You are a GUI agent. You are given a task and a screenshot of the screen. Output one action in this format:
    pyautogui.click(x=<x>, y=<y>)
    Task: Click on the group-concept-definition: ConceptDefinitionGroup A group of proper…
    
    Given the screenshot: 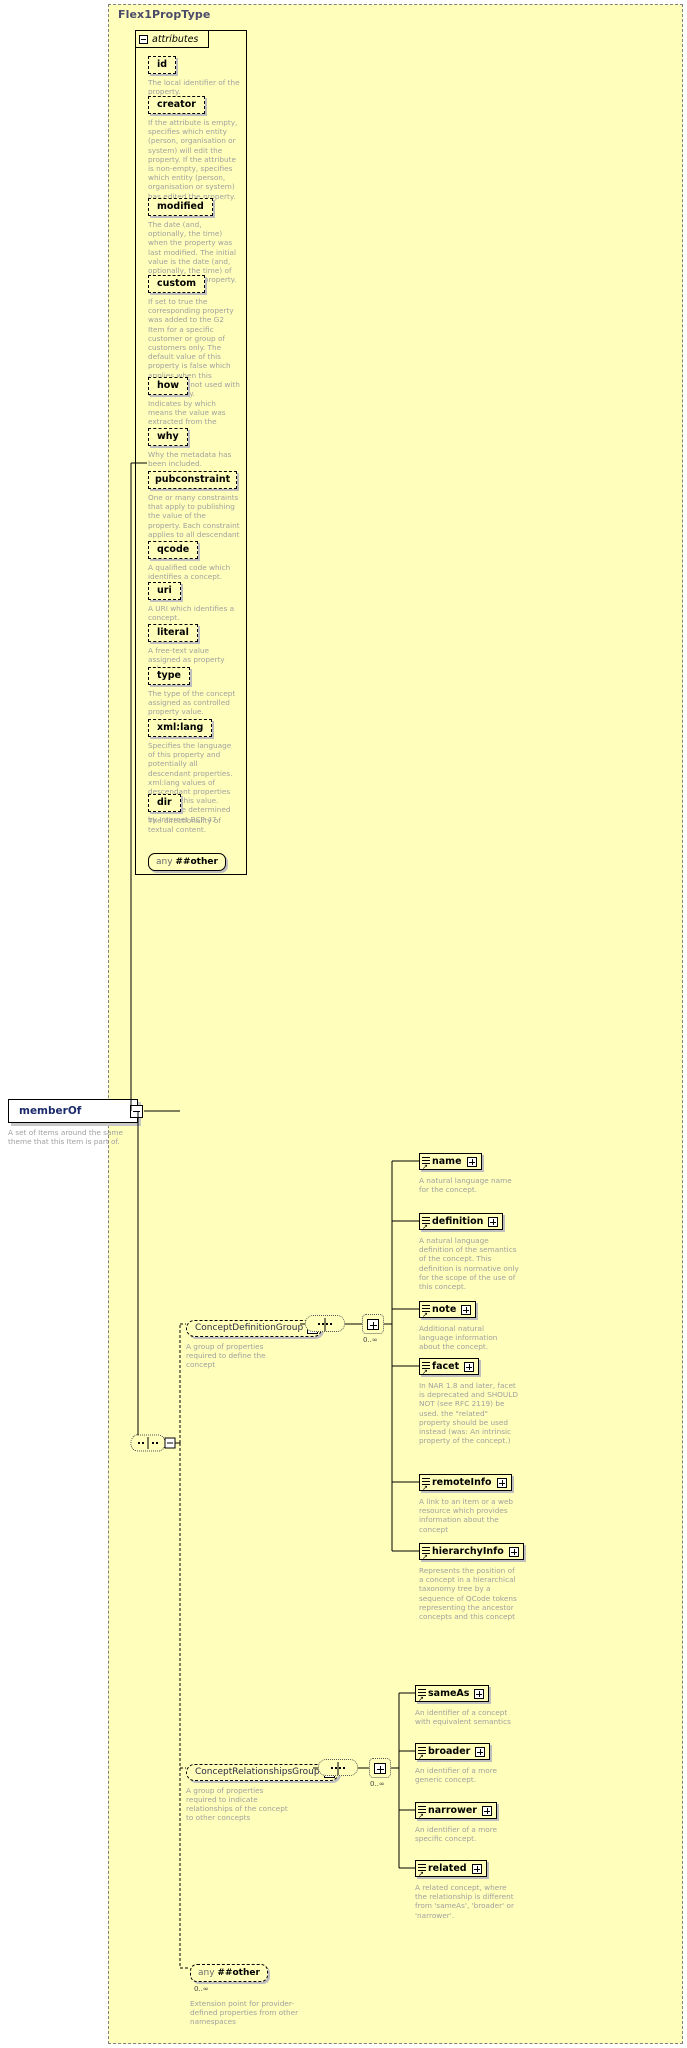 What is the action you would take?
    pyautogui.click(x=254, y=1342)
    